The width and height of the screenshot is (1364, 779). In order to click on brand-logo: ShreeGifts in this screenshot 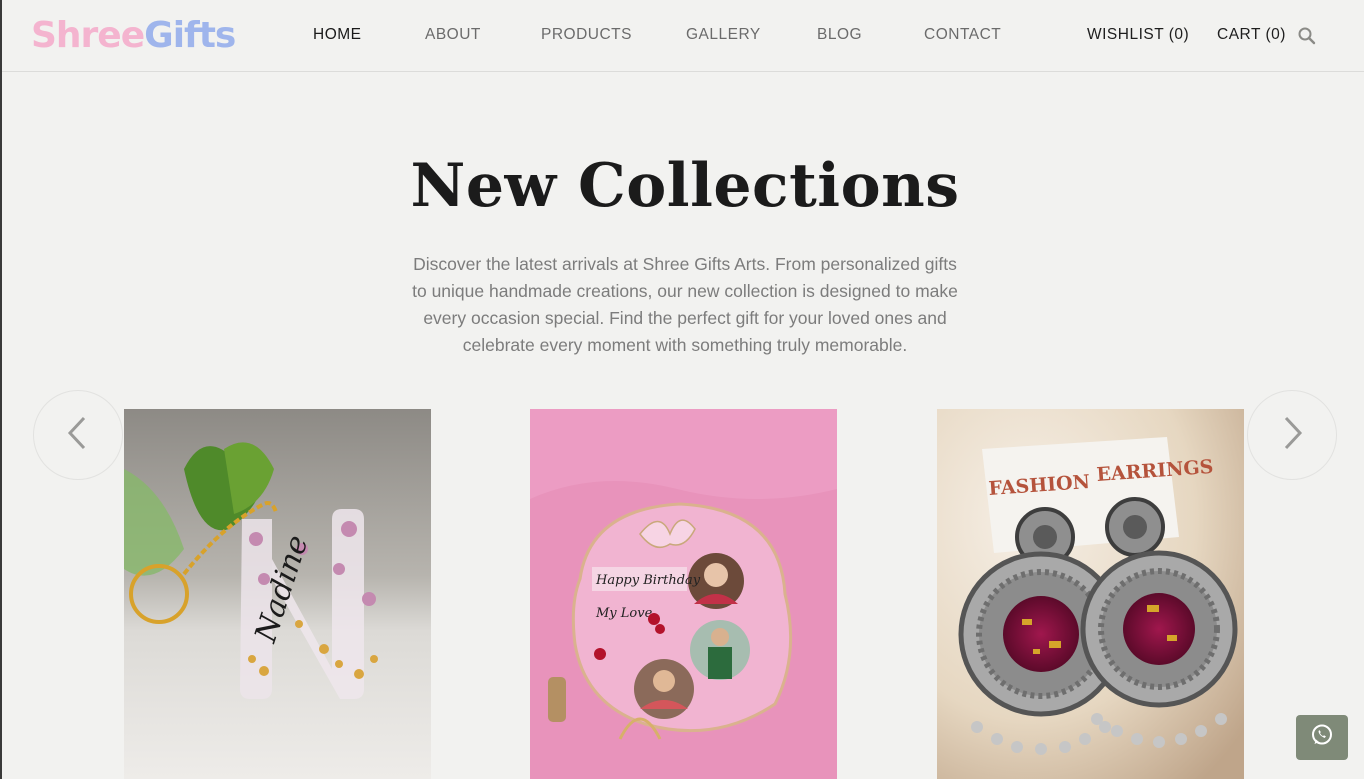, I will do `click(133, 36)`.